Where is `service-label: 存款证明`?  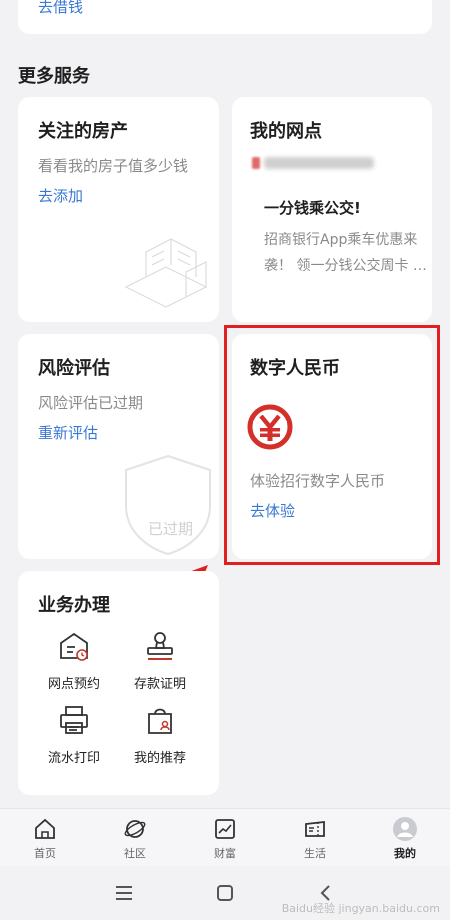
service-label: 存款证明 is located at coordinates (159, 684).